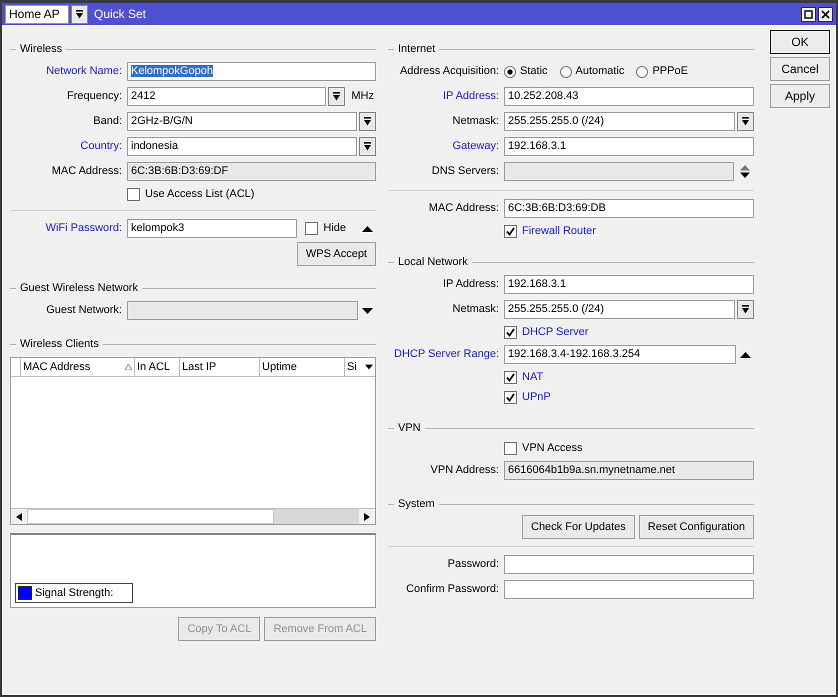 The height and width of the screenshot is (697, 838). I want to click on radio-label: Static, so click(534, 72).